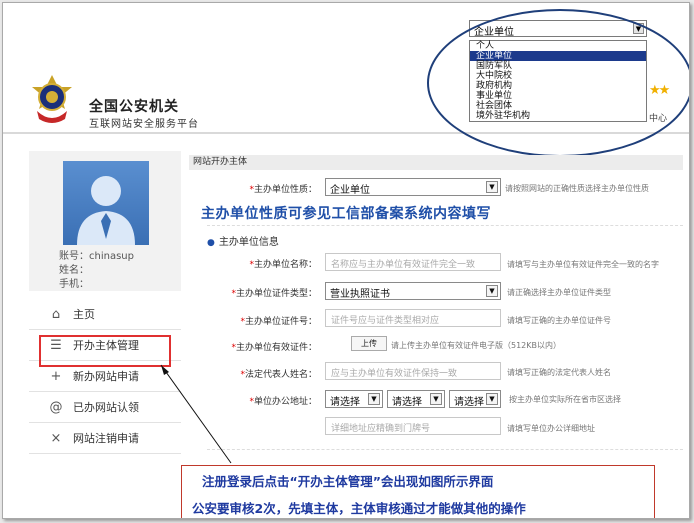 The height and width of the screenshot is (523, 694). I want to click on annotation-line-2: 公安要审核2次，先填主体，主体审核通过才能做其他的操作, so click(359, 508).